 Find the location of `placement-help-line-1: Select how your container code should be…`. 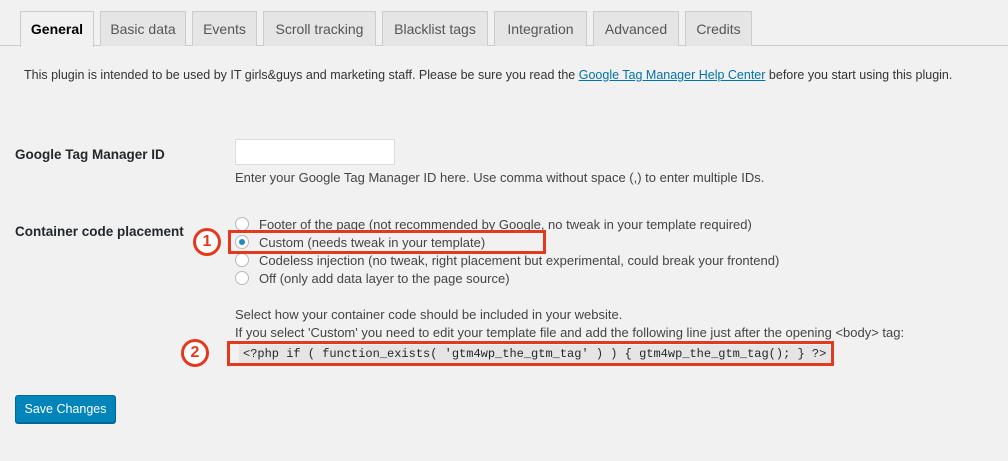

placement-help-line-1: Select how your container code should be… is located at coordinates (429, 314).